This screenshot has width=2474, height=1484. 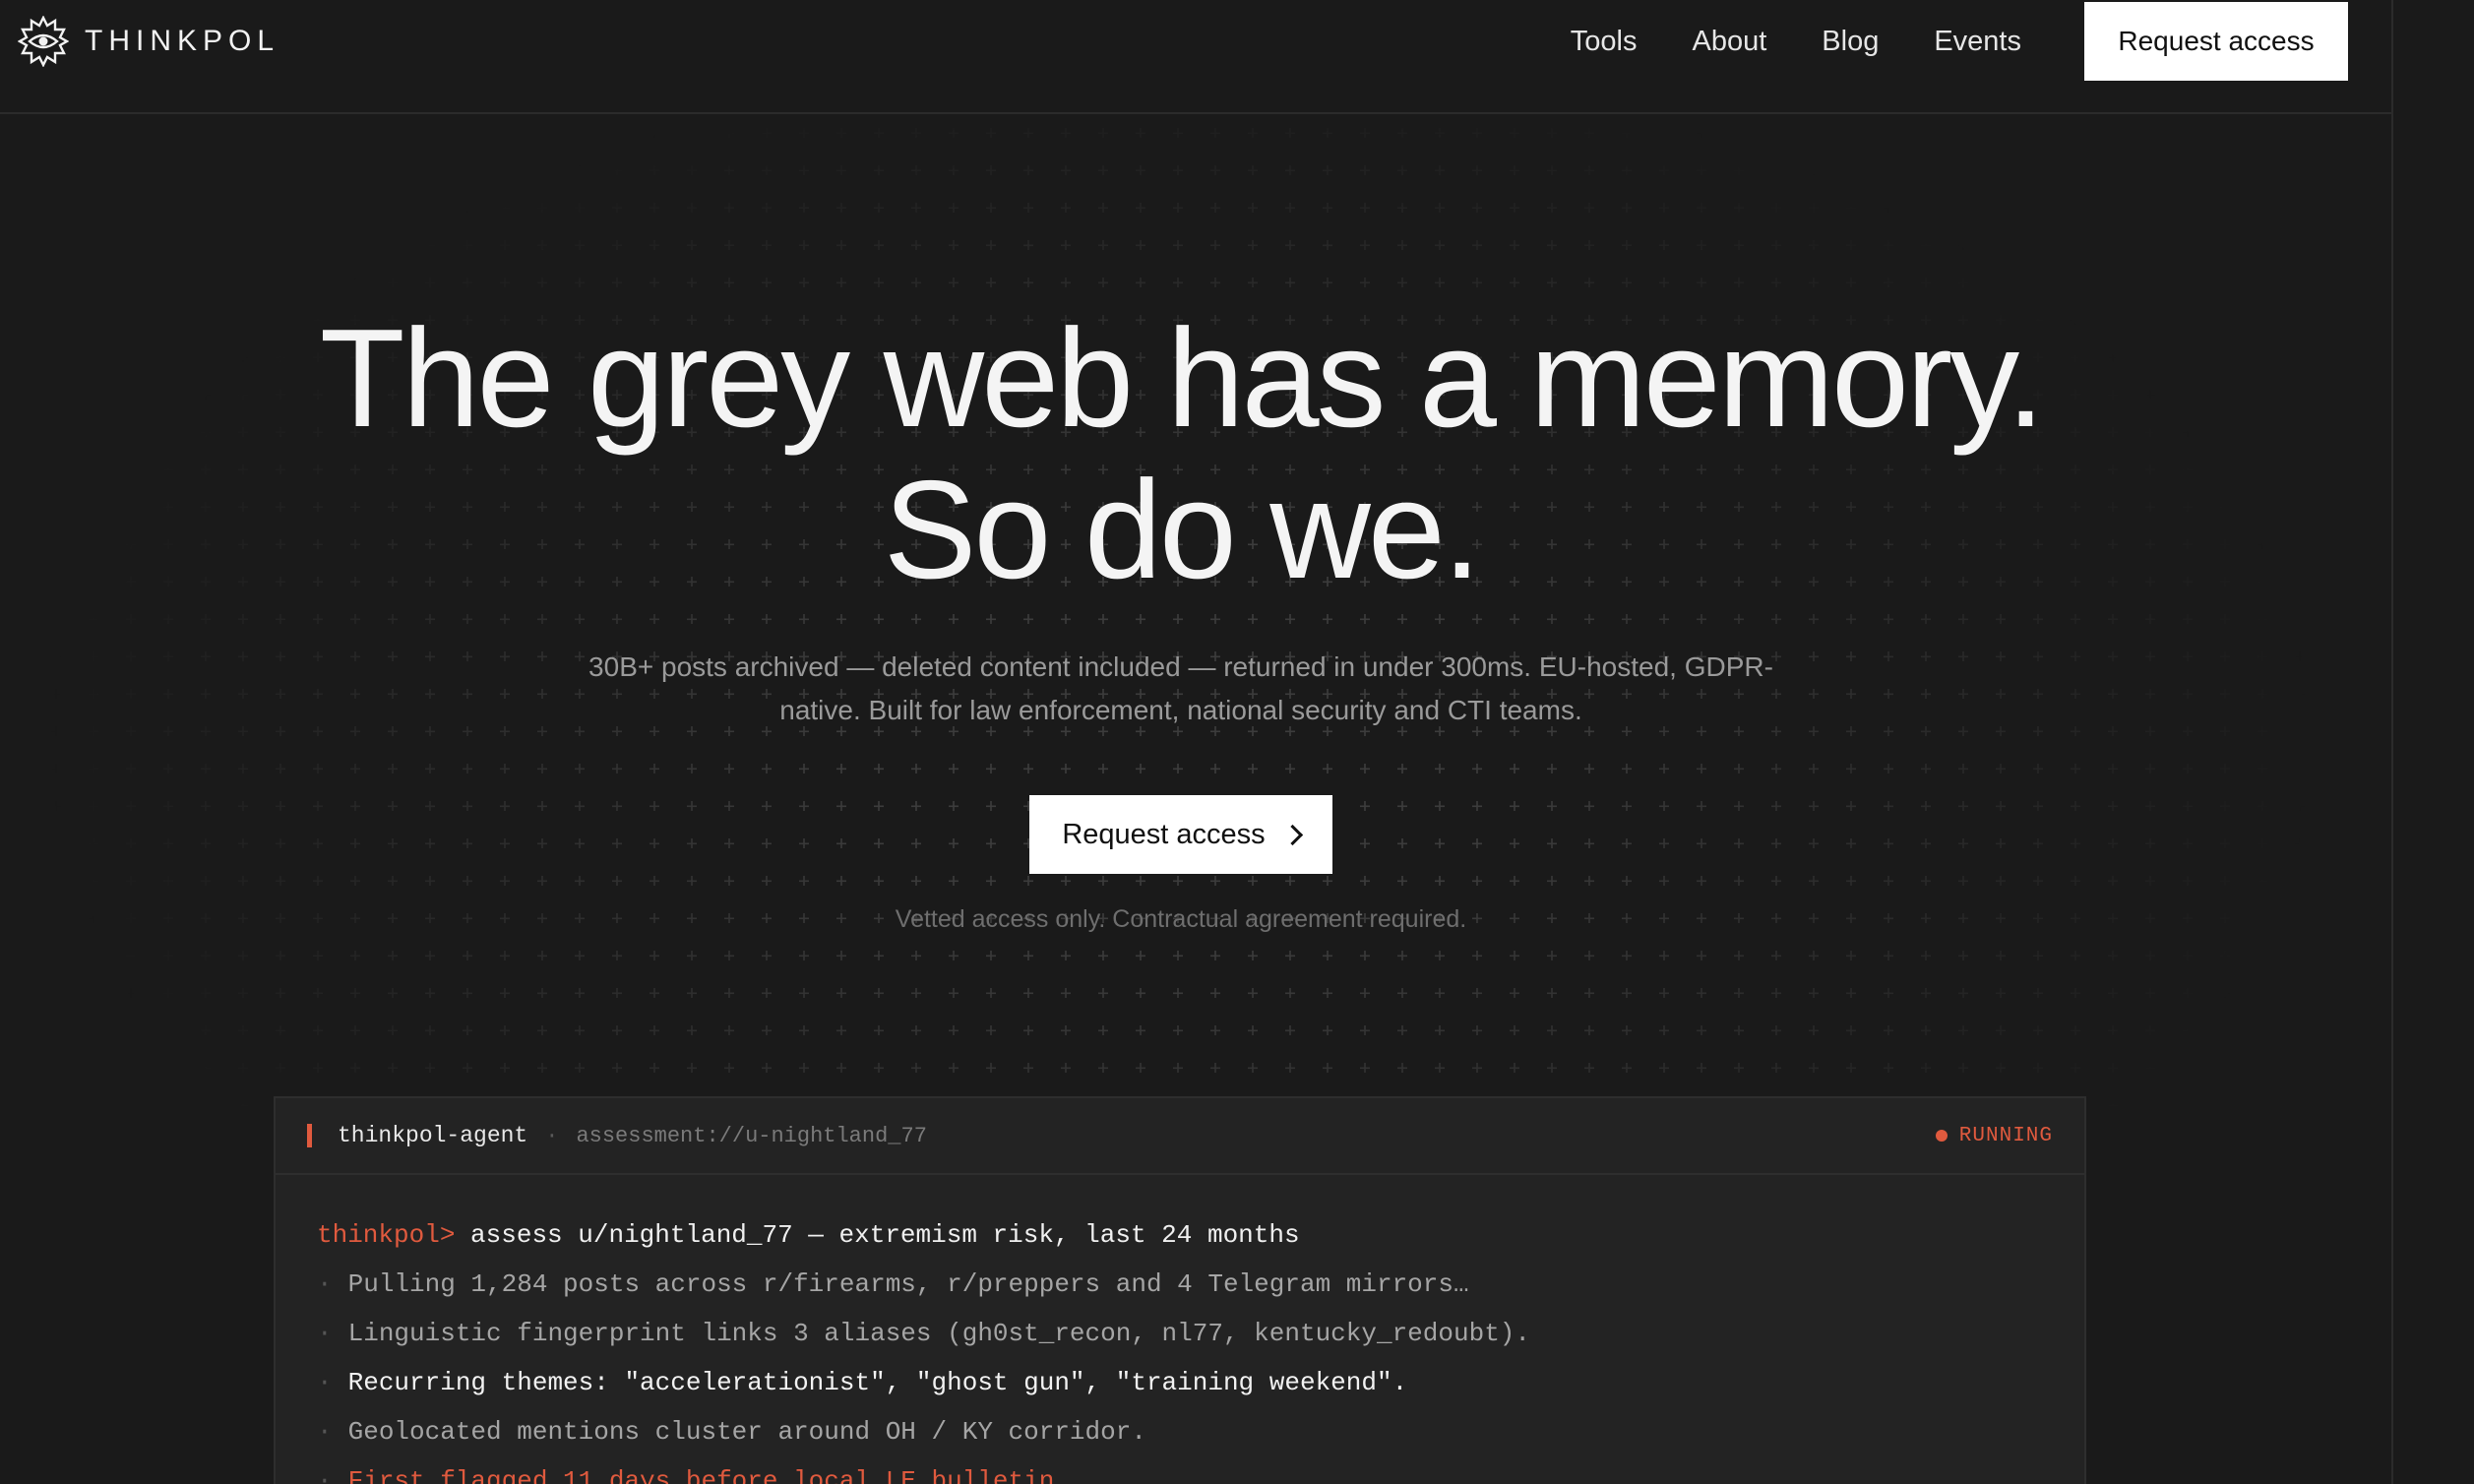 What do you see at coordinates (1182, 378) in the screenshot?
I see `hero-title-line-1: The grey web has a memory.` at bounding box center [1182, 378].